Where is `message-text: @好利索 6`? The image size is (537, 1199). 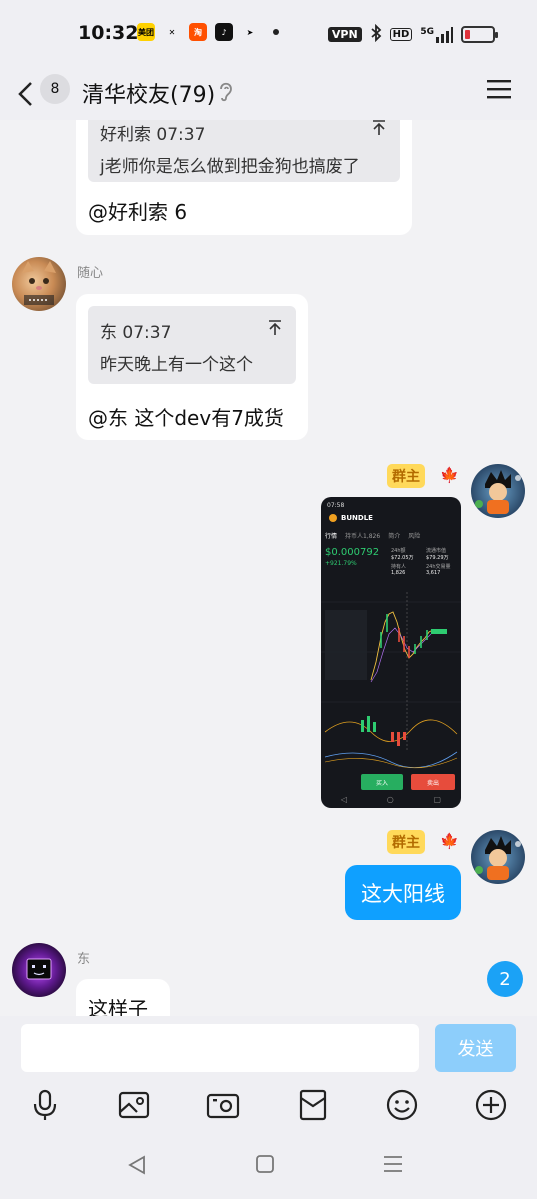 message-text: @好利索 6 is located at coordinates (138, 212).